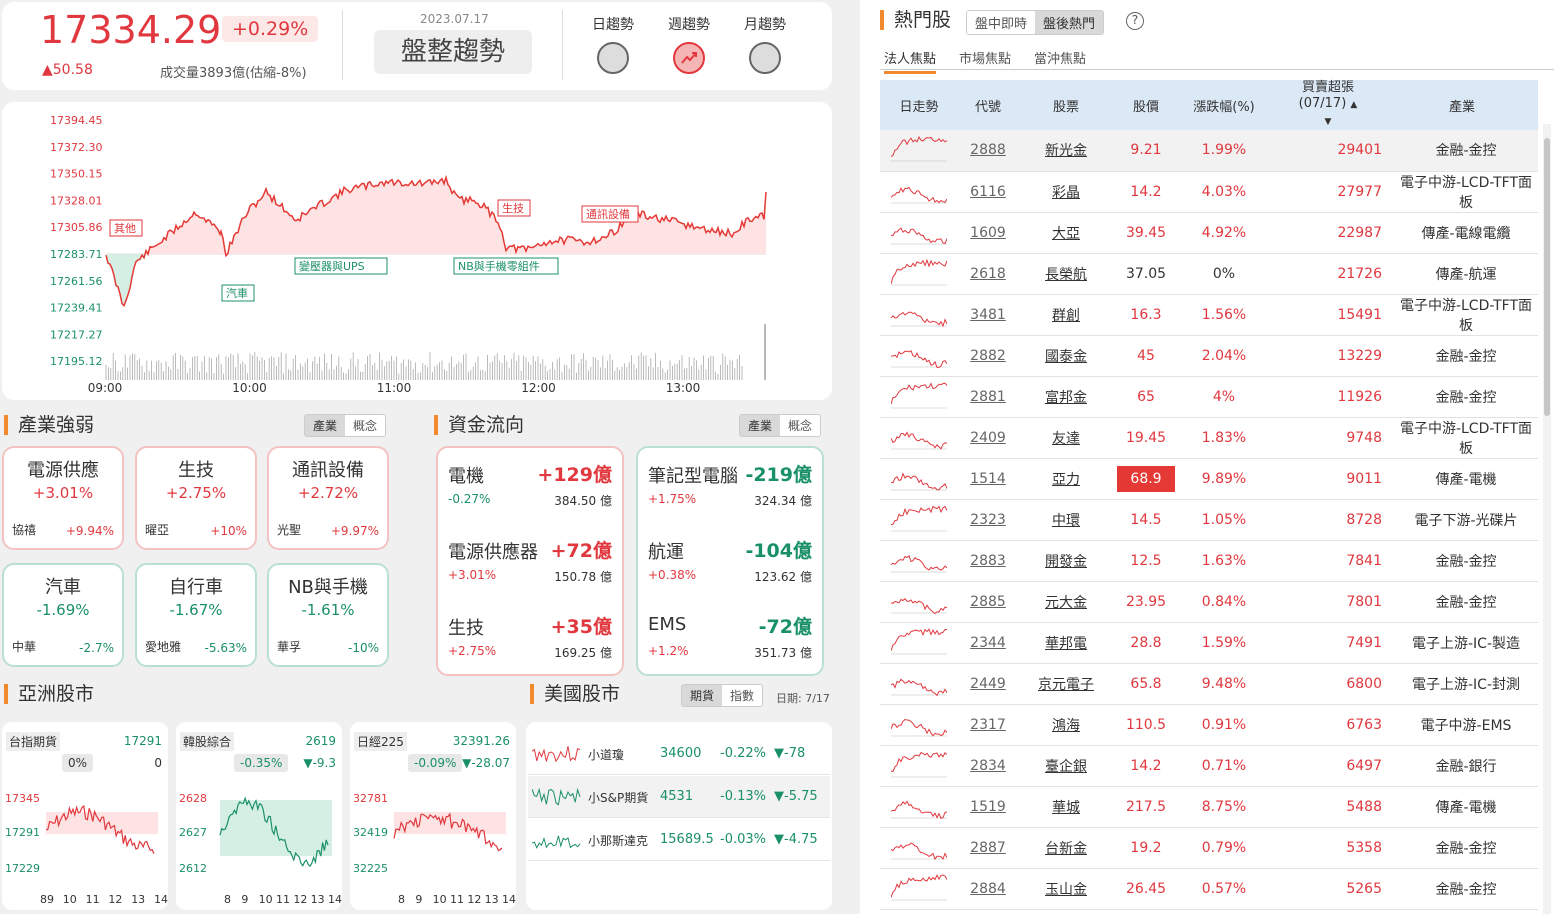 The height and width of the screenshot is (914, 1561). Describe the element at coordinates (730, 649) in the screenshot. I see `flow-item: EMS -72億 +1.2% 351.73 億` at that location.